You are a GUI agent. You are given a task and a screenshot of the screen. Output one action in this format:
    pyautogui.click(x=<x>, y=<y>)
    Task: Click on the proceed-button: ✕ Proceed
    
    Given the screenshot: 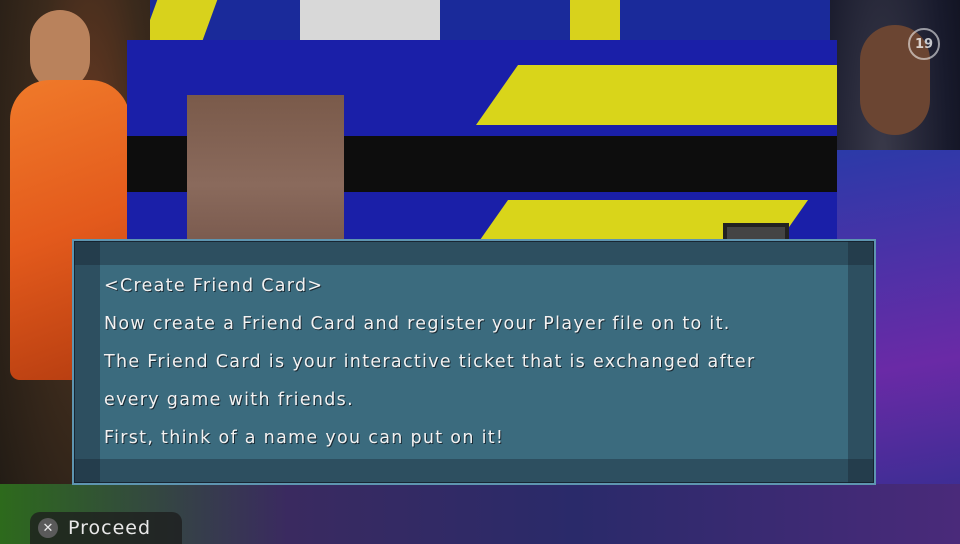 What is the action you would take?
    pyautogui.click(x=106, y=528)
    